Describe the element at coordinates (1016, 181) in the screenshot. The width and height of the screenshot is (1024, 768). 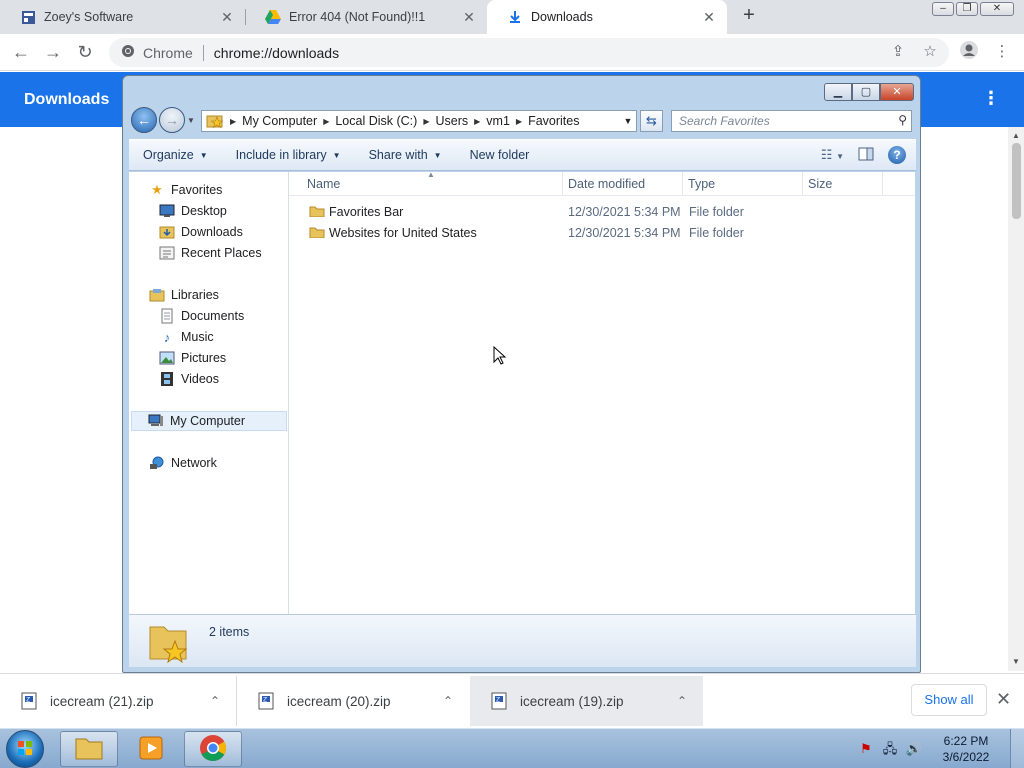
I see `scrollbar-thumb` at that location.